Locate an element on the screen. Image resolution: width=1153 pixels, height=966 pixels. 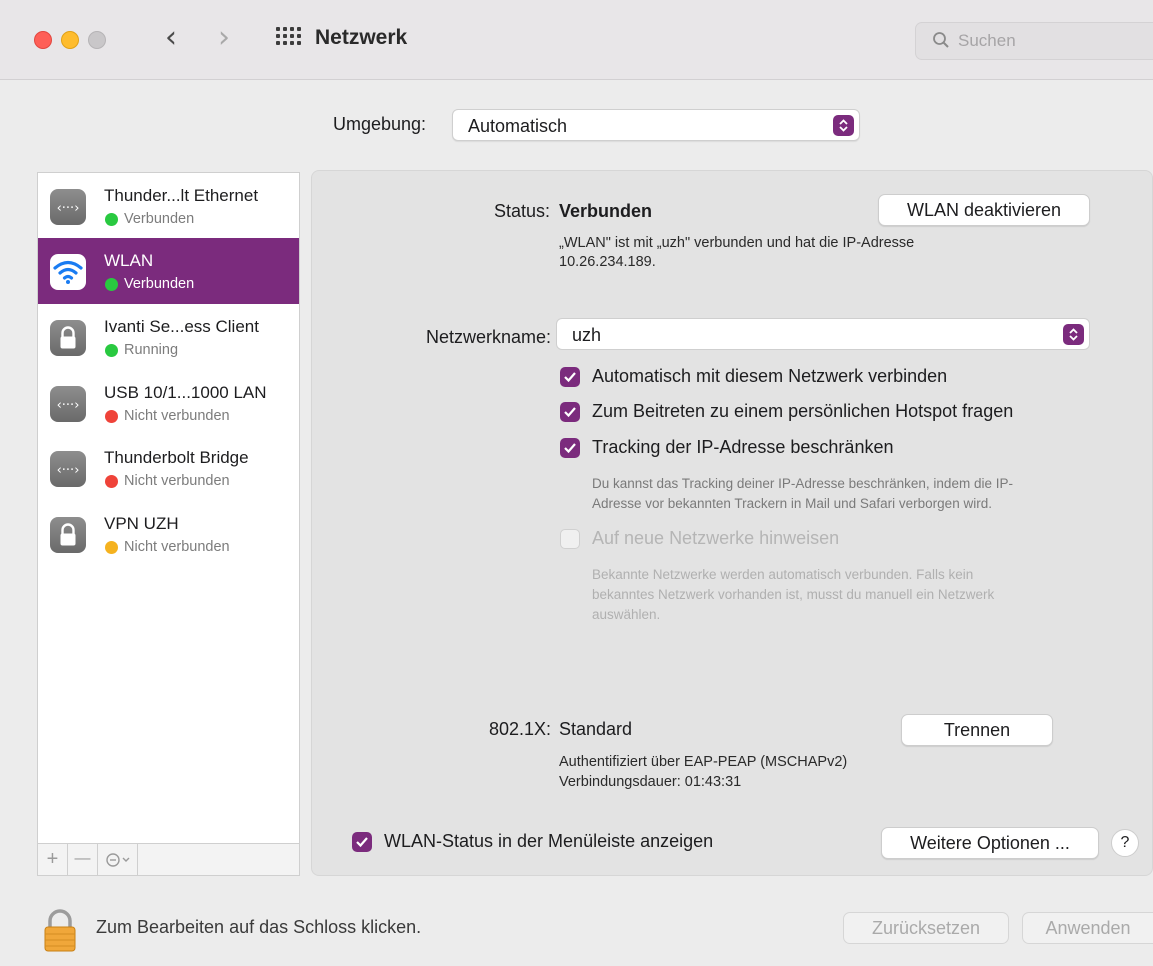
padlock-icon is located at coordinates (60, 930).